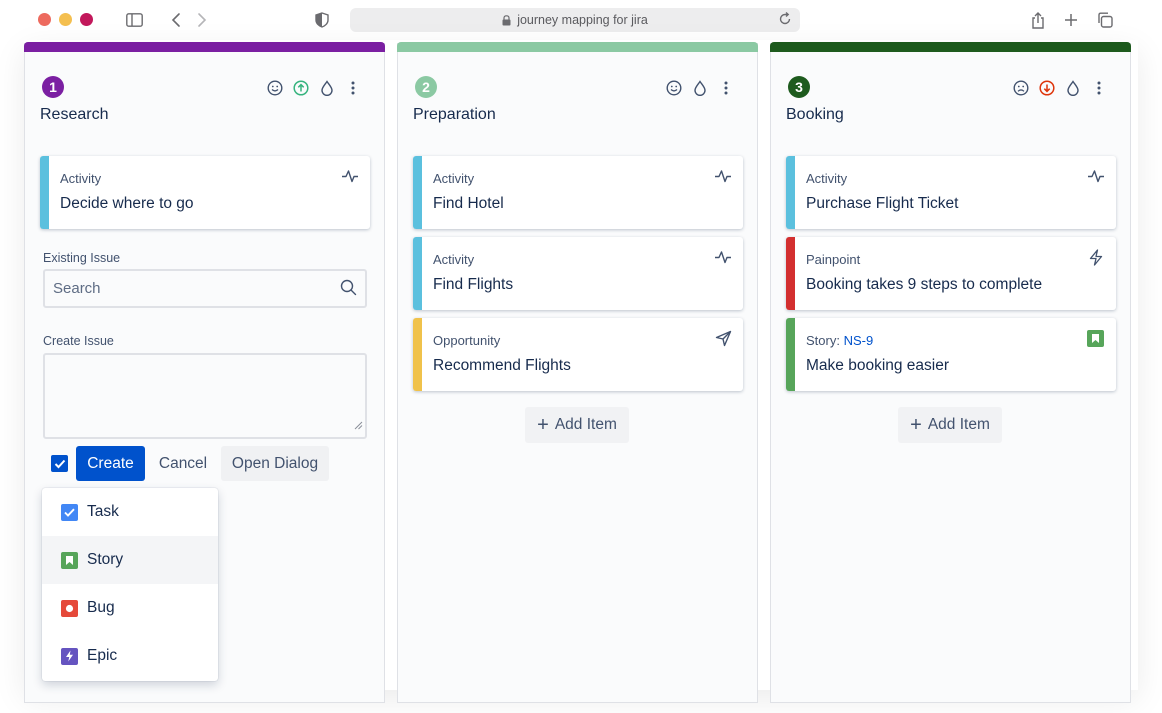 Image resolution: width=1162 pixels, height=713 pixels. I want to click on cancel-button: Cancel, so click(183, 463).